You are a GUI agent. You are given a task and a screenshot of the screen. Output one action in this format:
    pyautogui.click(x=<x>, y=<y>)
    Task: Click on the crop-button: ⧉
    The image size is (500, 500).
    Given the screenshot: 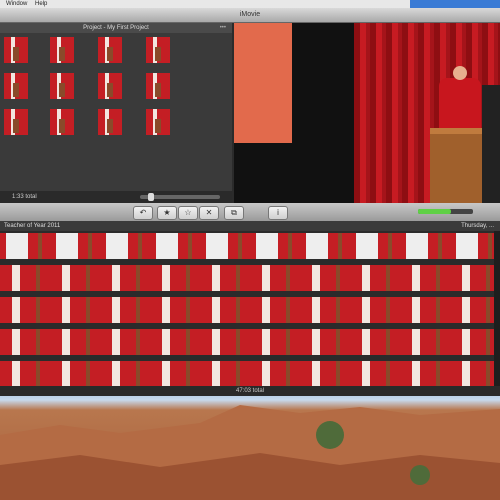 What is the action you would take?
    pyautogui.click(x=234, y=213)
    